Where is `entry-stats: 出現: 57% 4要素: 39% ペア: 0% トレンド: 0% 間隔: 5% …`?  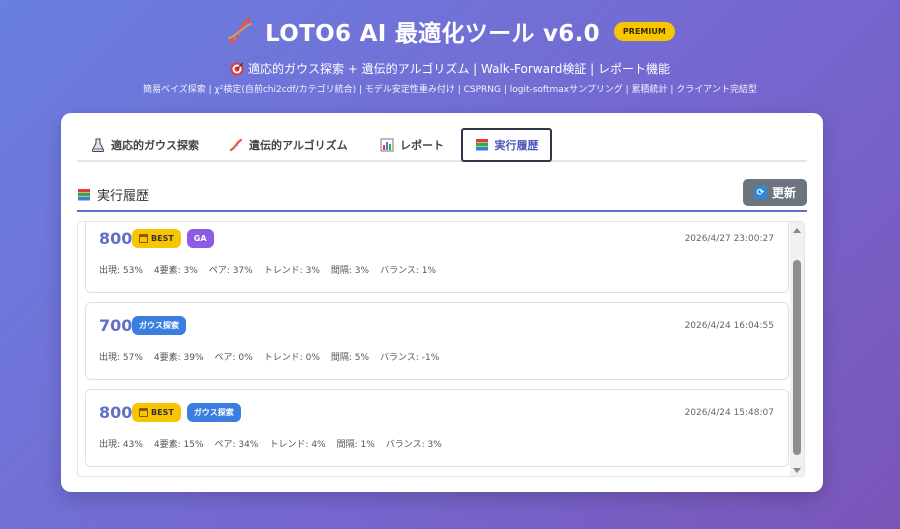
entry-stats: 出現: 57% 4要素: 39% ペア: 0% トレンド: 0% 間隔: 5% … is located at coordinates (269, 356).